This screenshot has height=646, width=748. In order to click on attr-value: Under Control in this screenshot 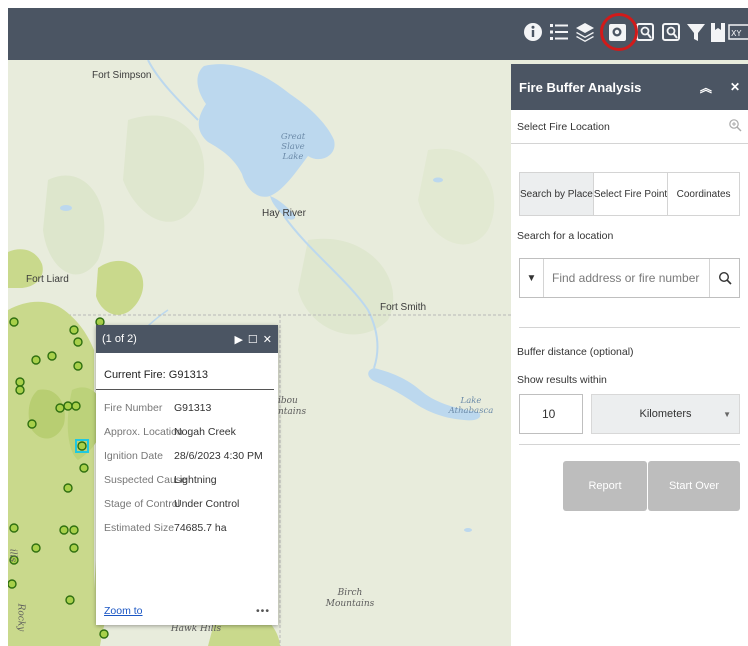, I will do `click(207, 504)`.